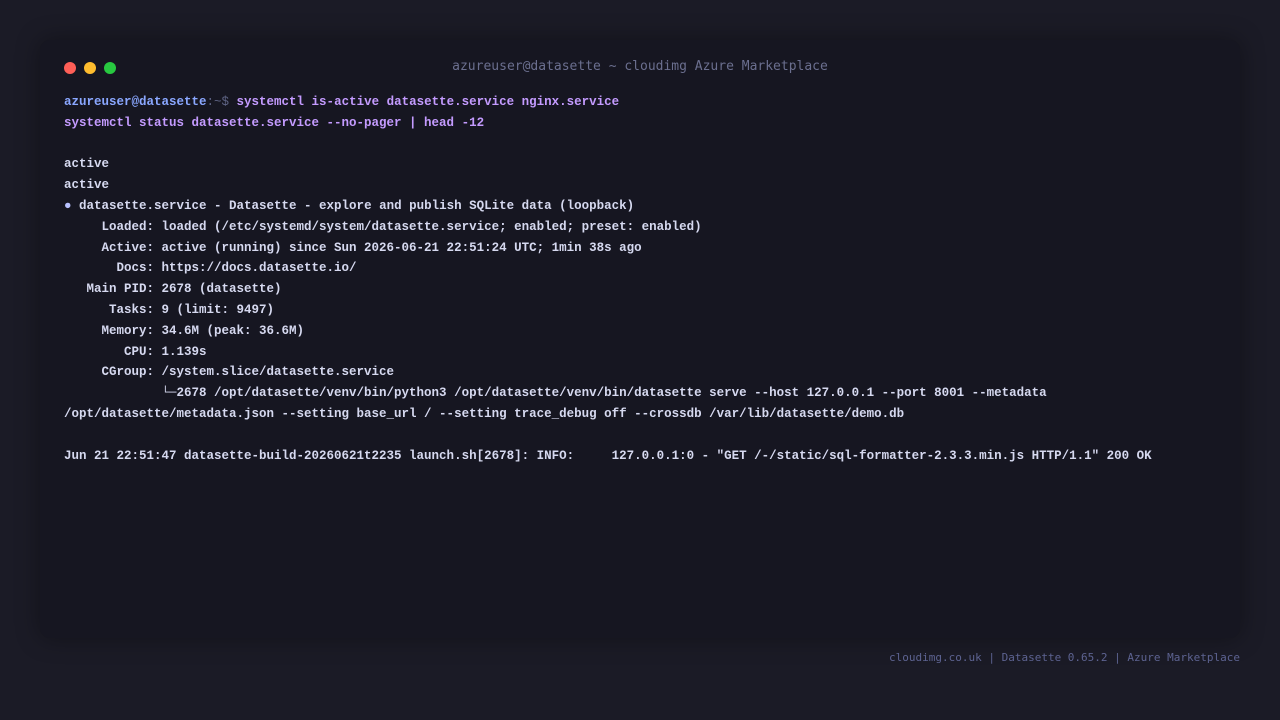 The height and width of the screenshot is (720, 1280). What do you see at coordinates (210, 268) in the screenshot?
I see `output-line: Docs: https://docs.datasette.io/` at bounding box center [210, 268].